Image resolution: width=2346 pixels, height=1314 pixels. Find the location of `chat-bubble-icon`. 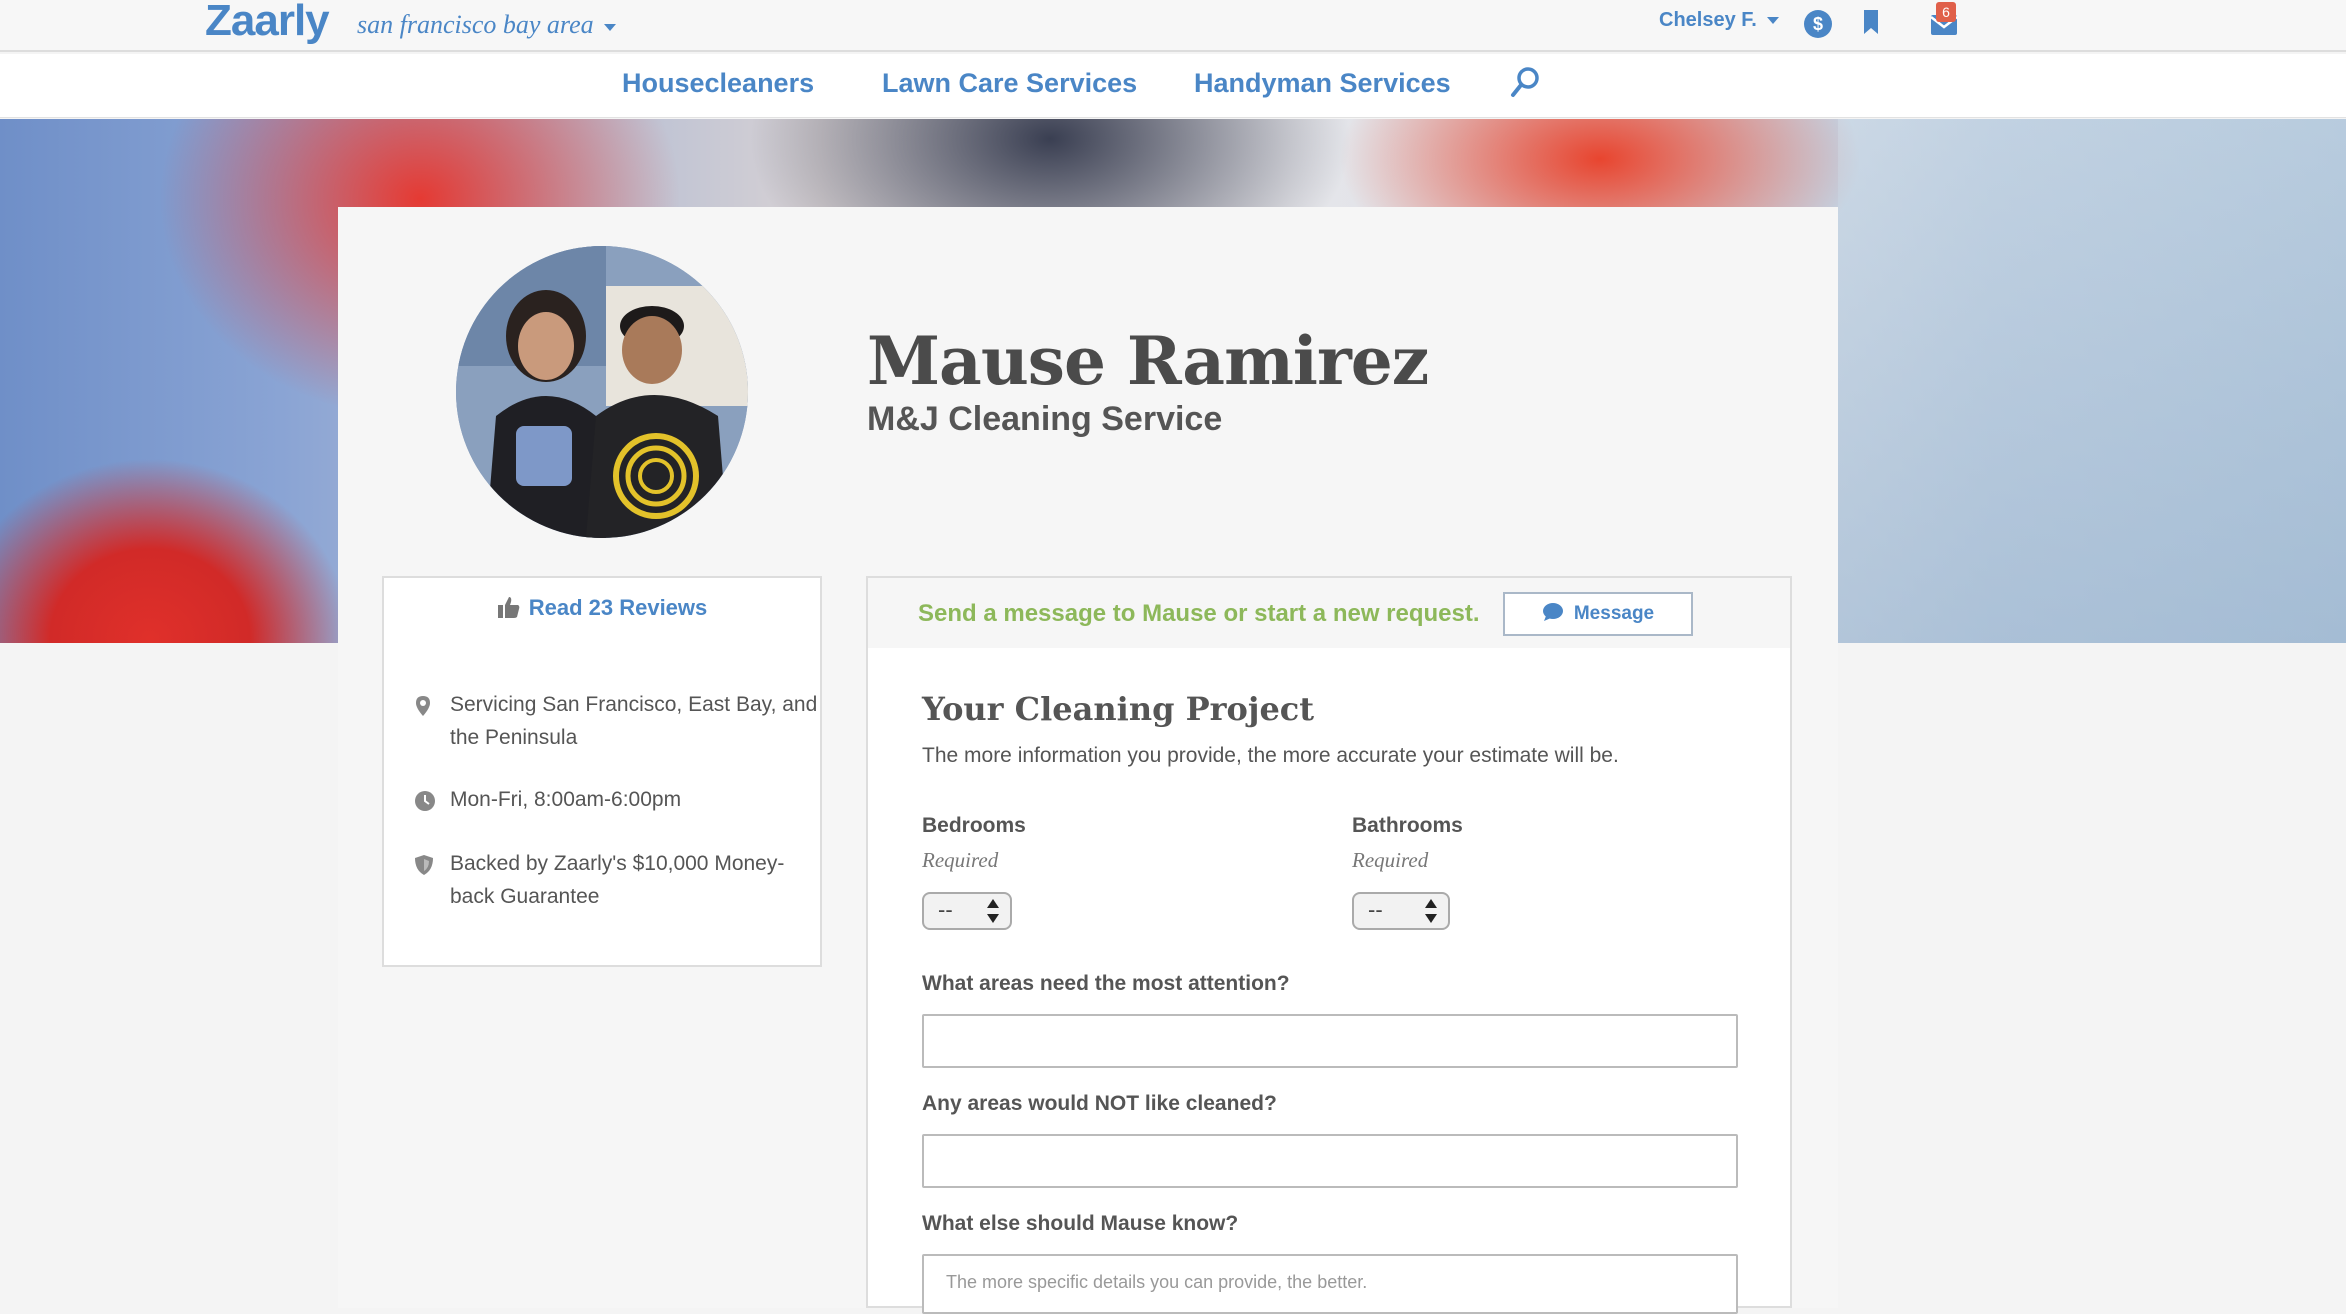

chat-bubble-icon is located at coordinates (1553, 617).